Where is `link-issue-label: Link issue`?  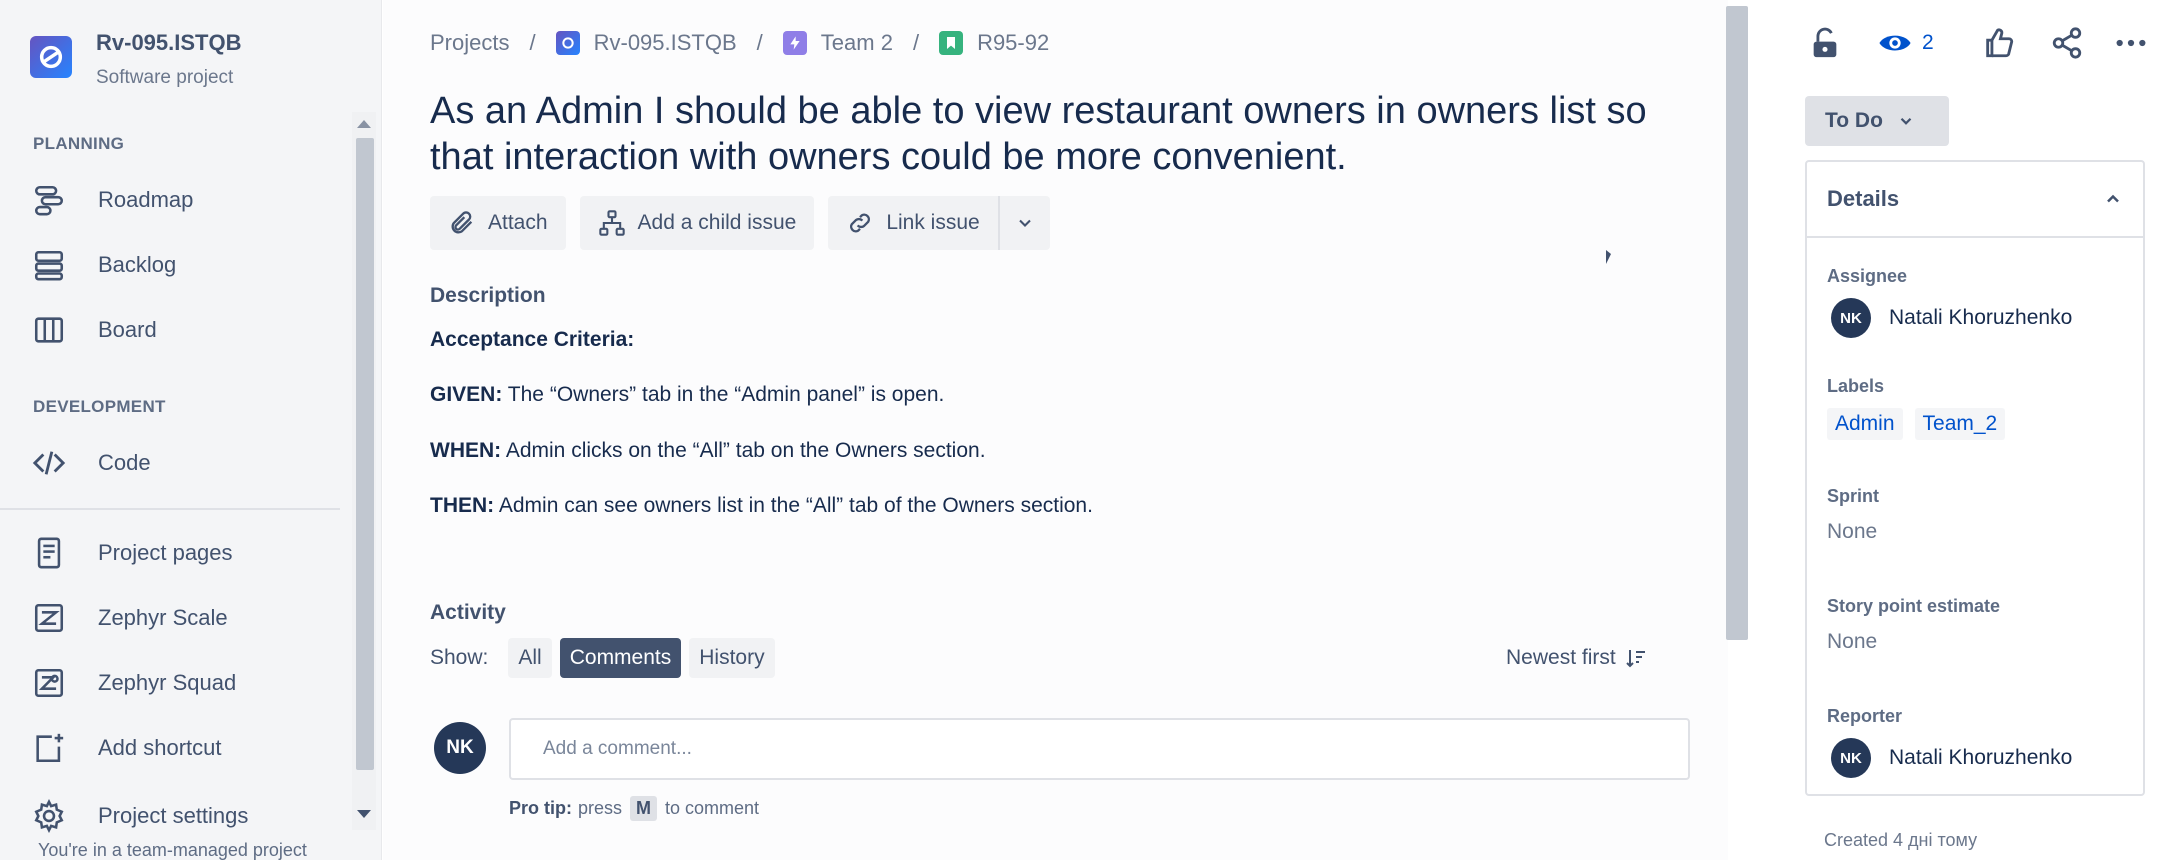 link-issue-label: Link issue is located at coordinates (933, 222).